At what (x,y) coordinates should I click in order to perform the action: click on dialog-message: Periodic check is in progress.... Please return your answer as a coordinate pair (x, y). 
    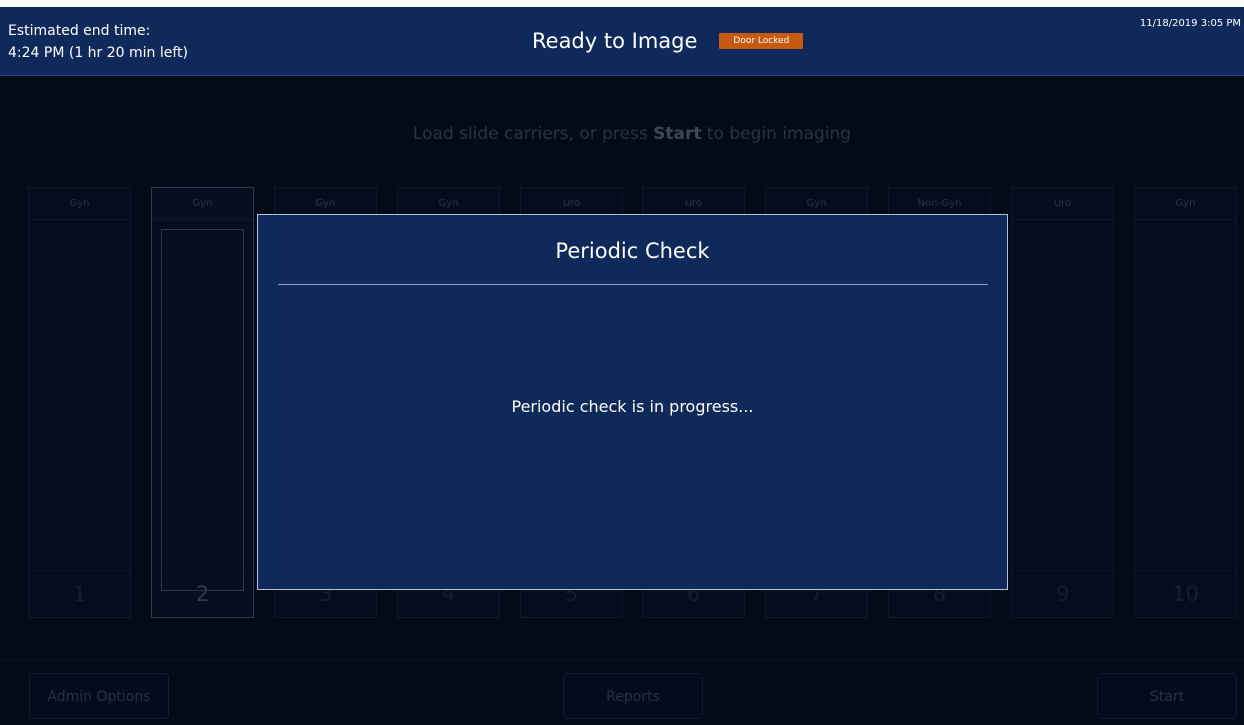
    Looking at the image, I should click on (632, 406).